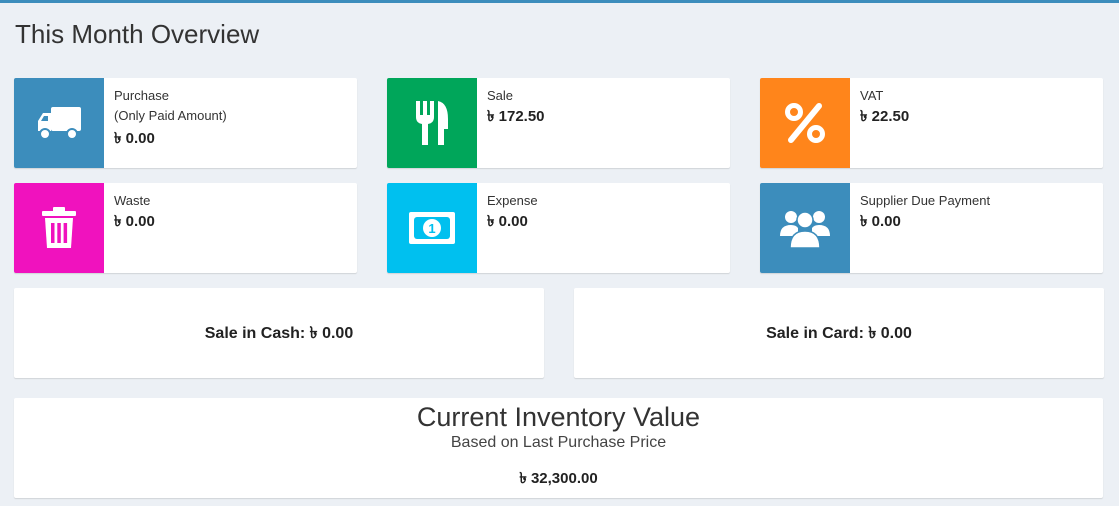  I want to click on waste-card: Waste ৳ 0.00, so click(185, 228).